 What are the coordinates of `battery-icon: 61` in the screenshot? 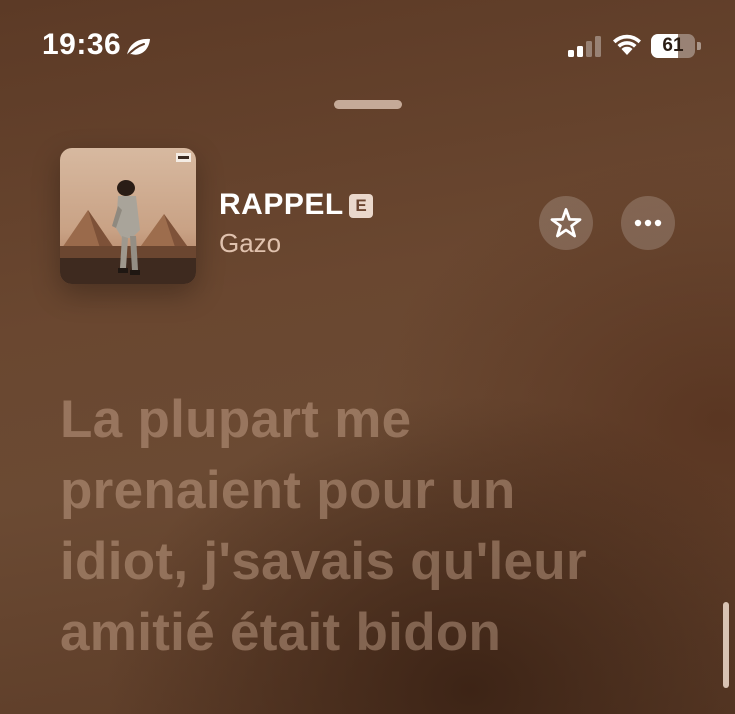 It's located at (677, 46).